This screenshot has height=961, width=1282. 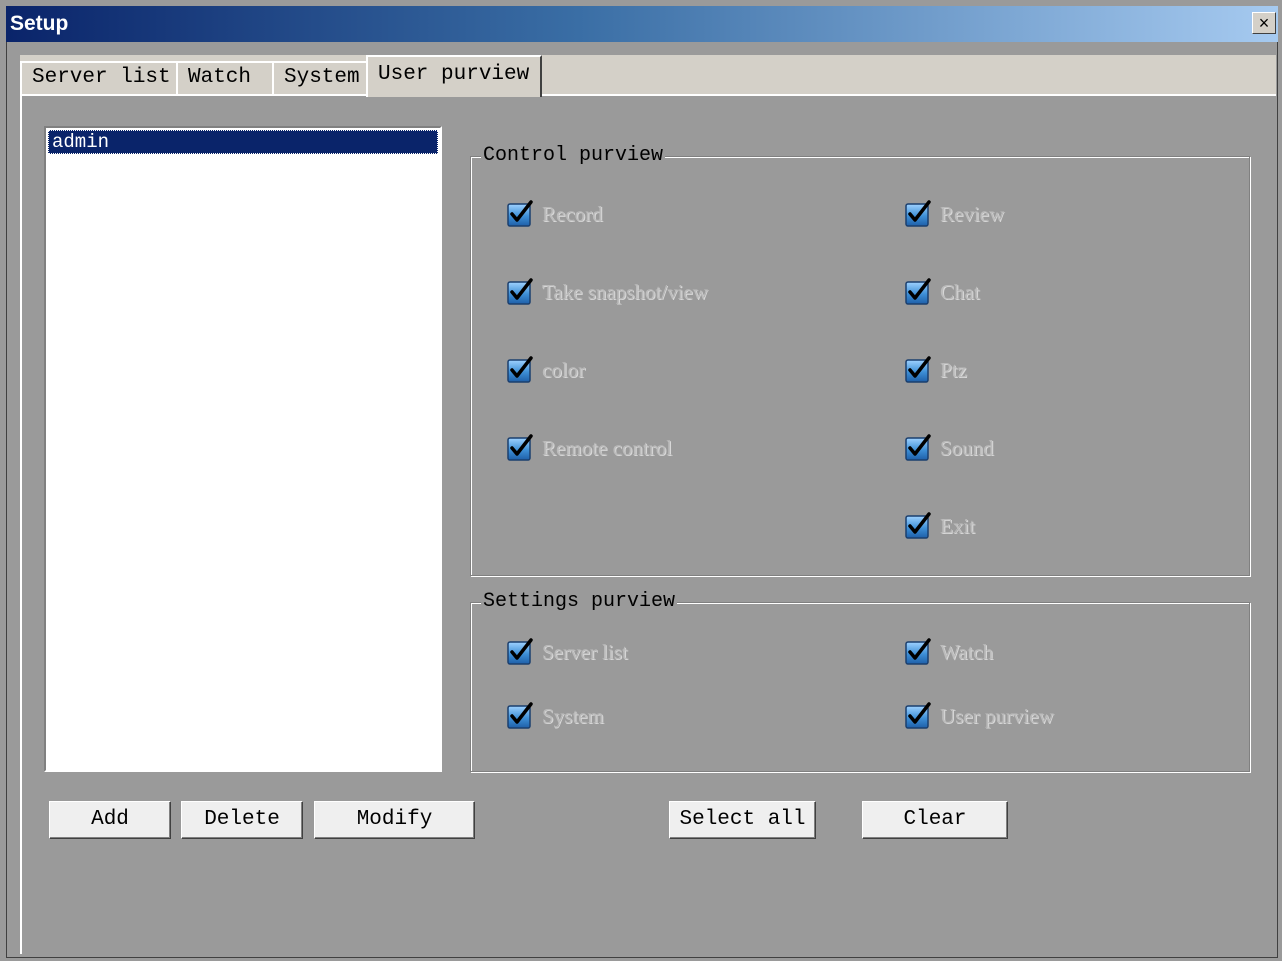 What do you see at coordinates (242, 820) in the screenshot?
I see `delete-button: Delete` at bounding box center [242, 820].